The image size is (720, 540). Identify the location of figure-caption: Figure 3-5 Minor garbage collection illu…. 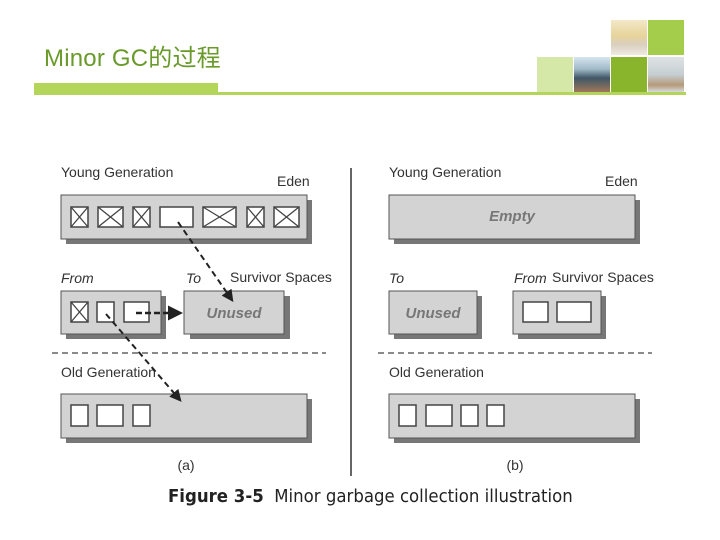
(370, 496).